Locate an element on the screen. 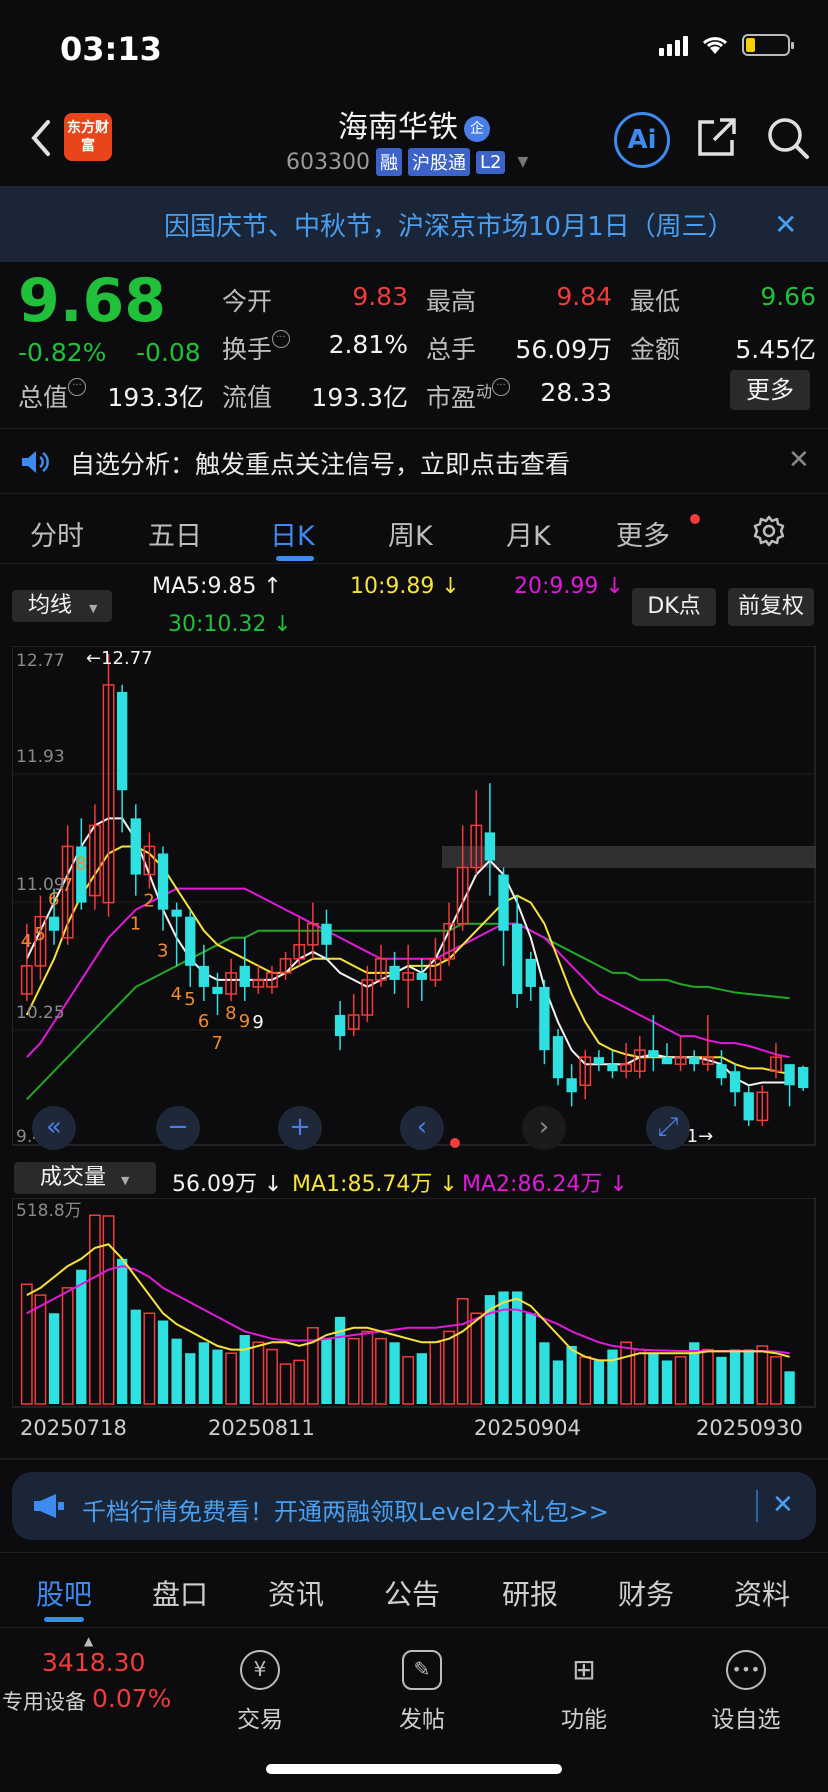 The height and width of the screenshot is (1792, 828). signal-label: 9 is located at coordinates (257, 1022).